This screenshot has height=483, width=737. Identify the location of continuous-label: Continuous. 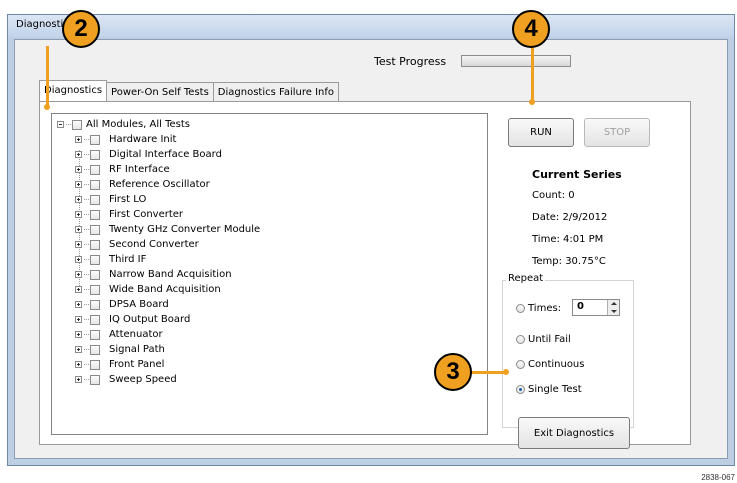
(556, 364).